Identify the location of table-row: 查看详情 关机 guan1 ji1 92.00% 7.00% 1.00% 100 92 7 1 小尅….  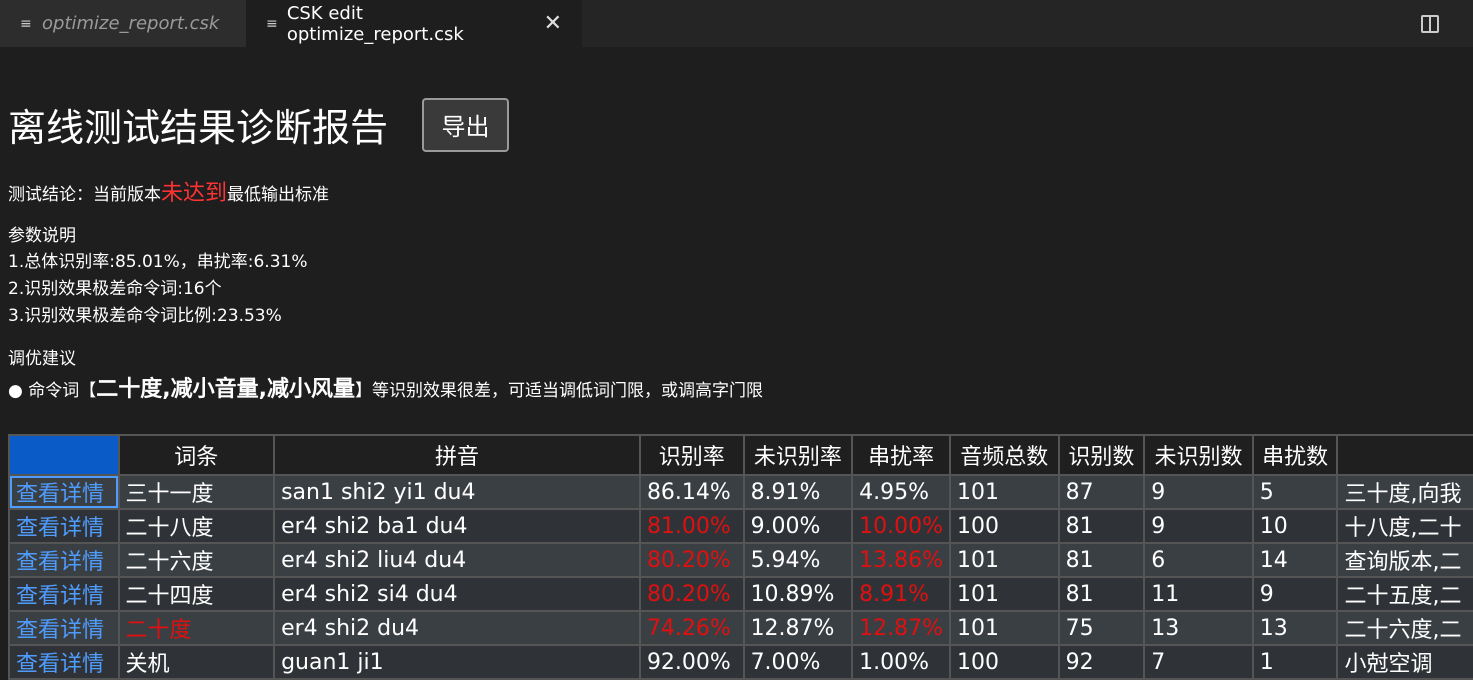
(740, 662).